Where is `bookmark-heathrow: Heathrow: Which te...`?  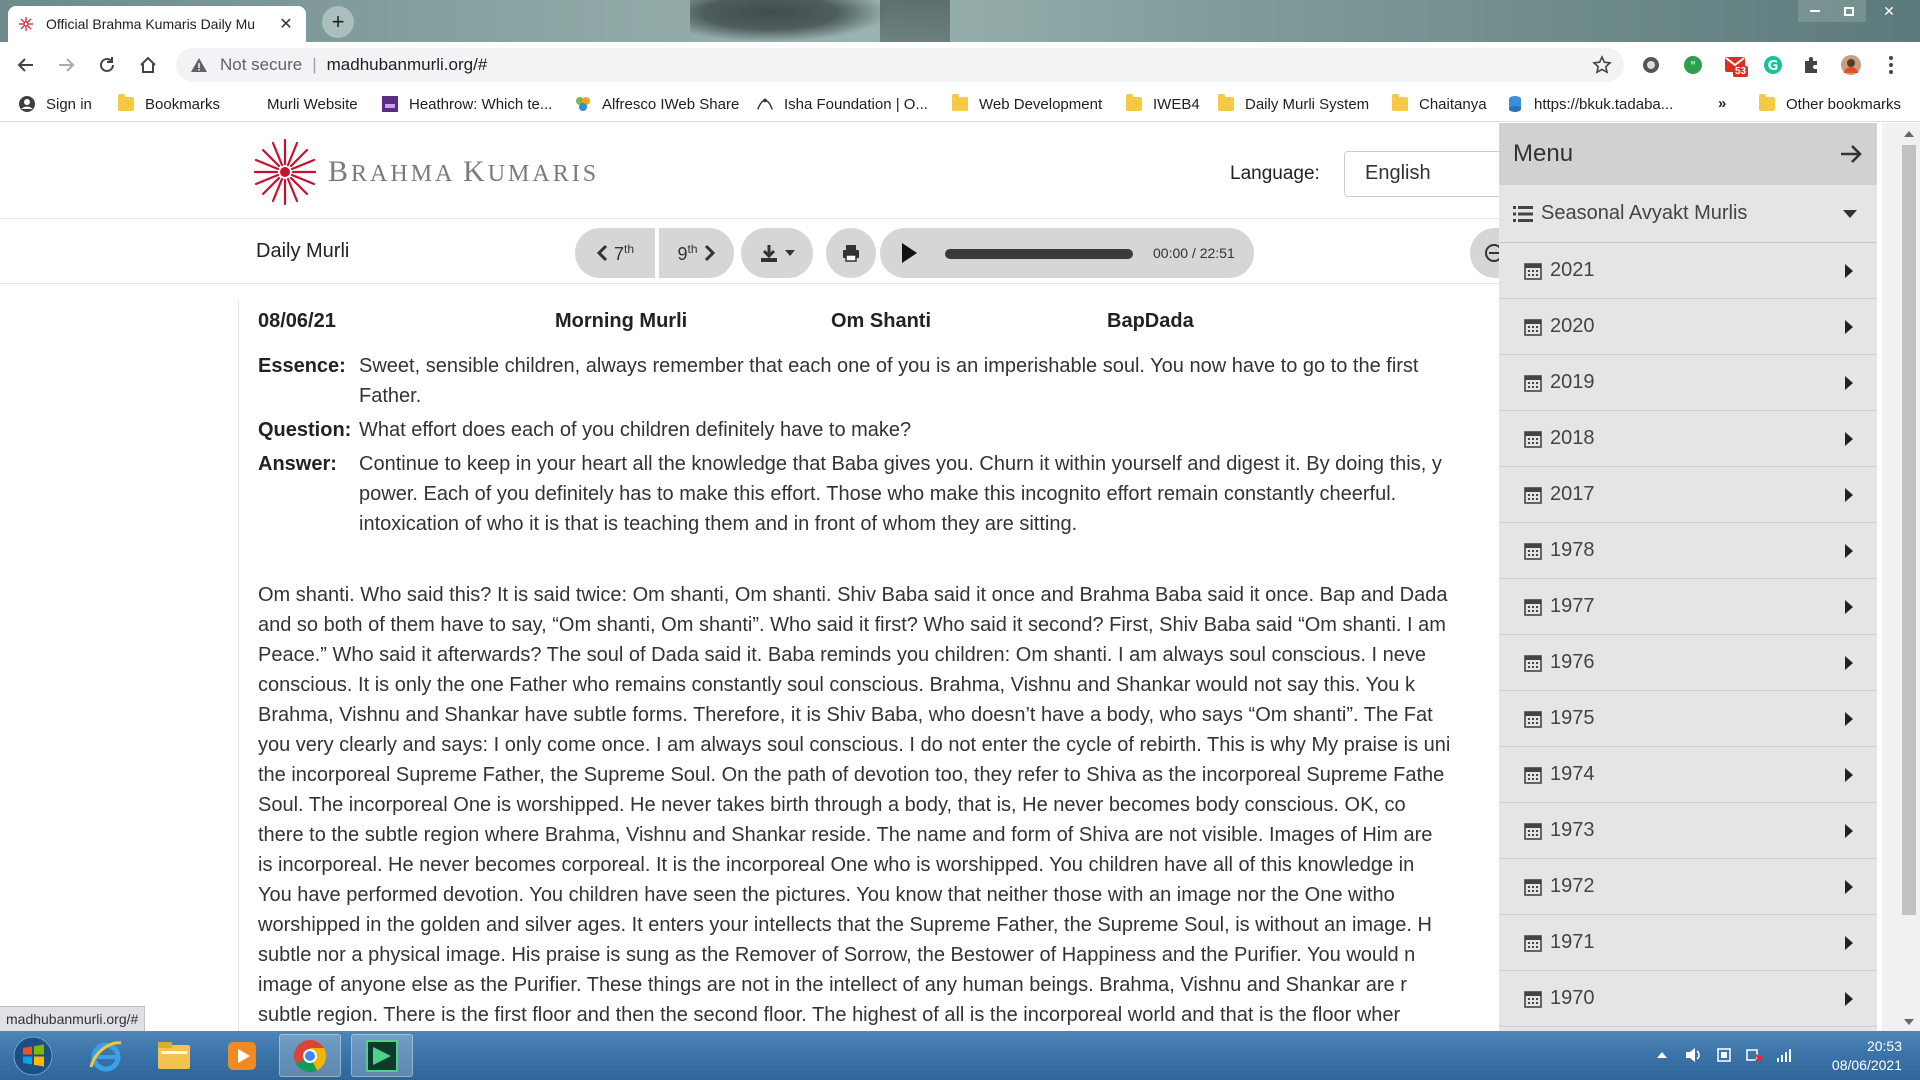 bookmark-heathrow: Heathrow: Which te... is located at coordinates (466, 104).